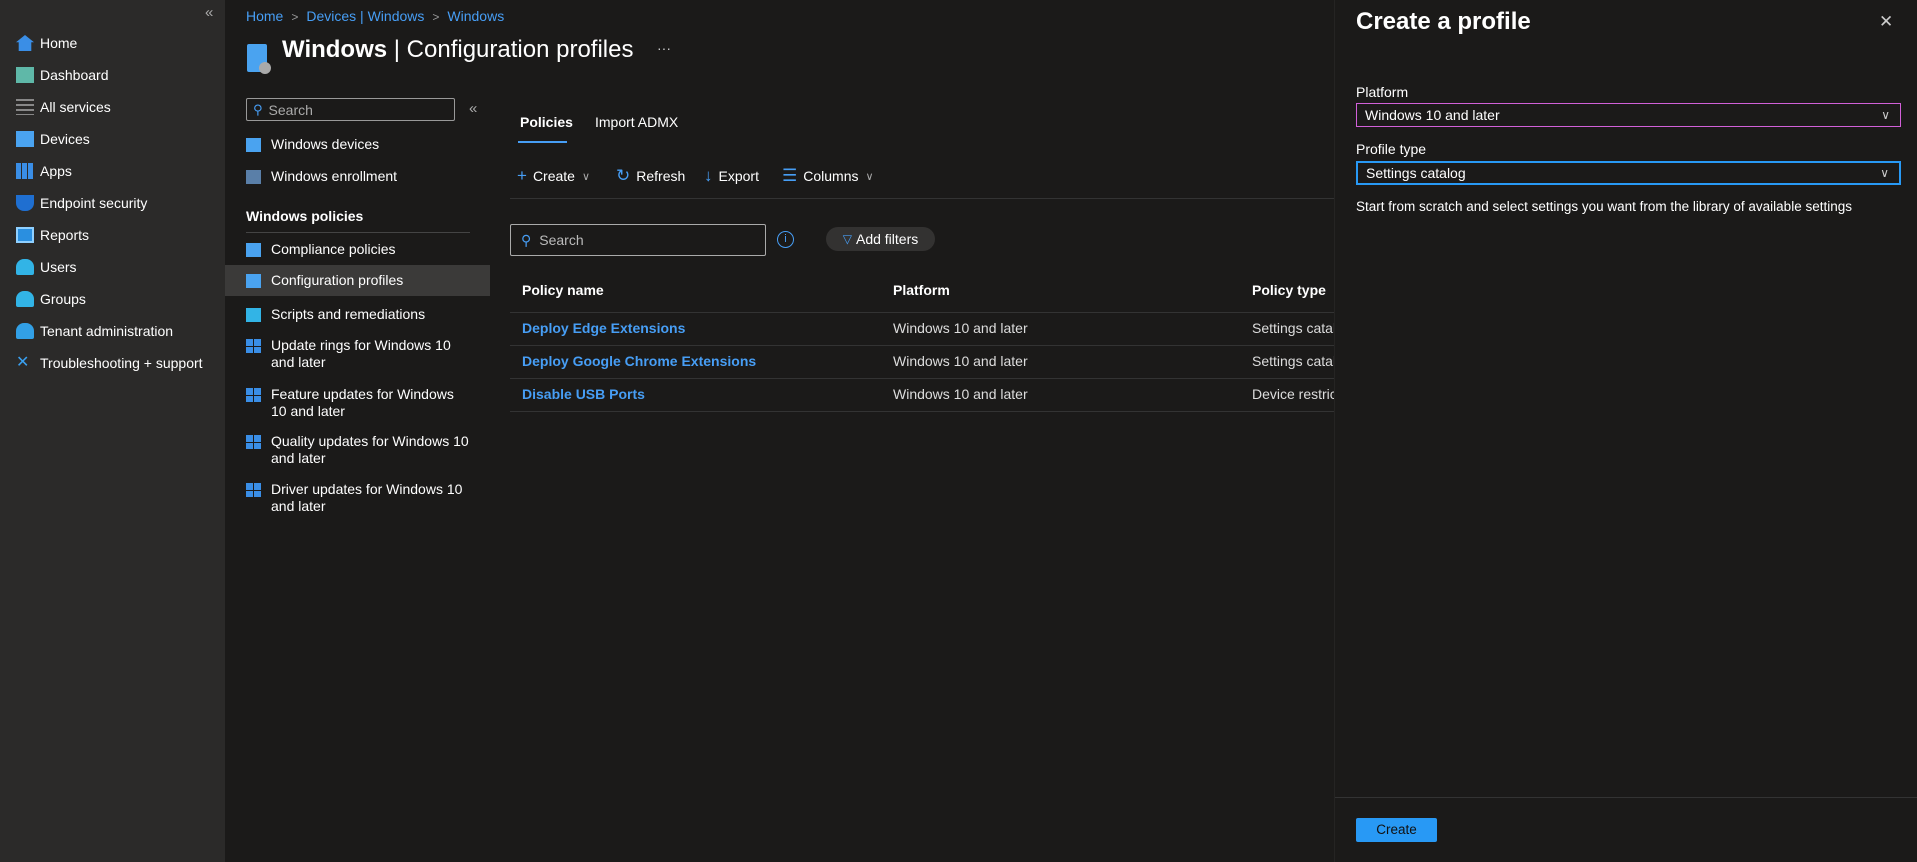 The image size is (1917, 862). Describe the element at coordinates (112, 267) in the screenshot. I see `nav-users: Users` at that location.